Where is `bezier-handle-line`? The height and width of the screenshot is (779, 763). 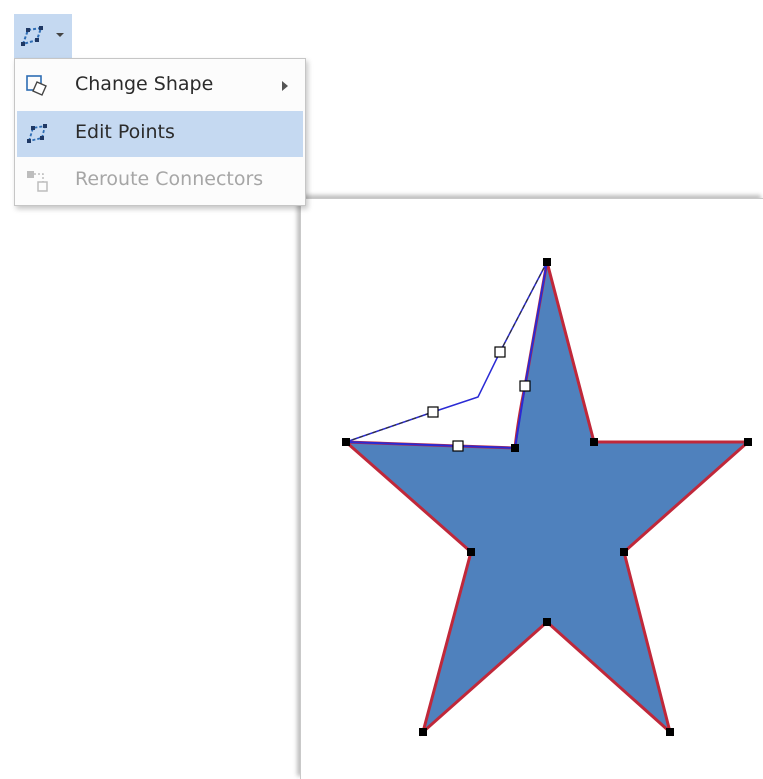 bezier-handle-line is located at coordinates (446, 352).